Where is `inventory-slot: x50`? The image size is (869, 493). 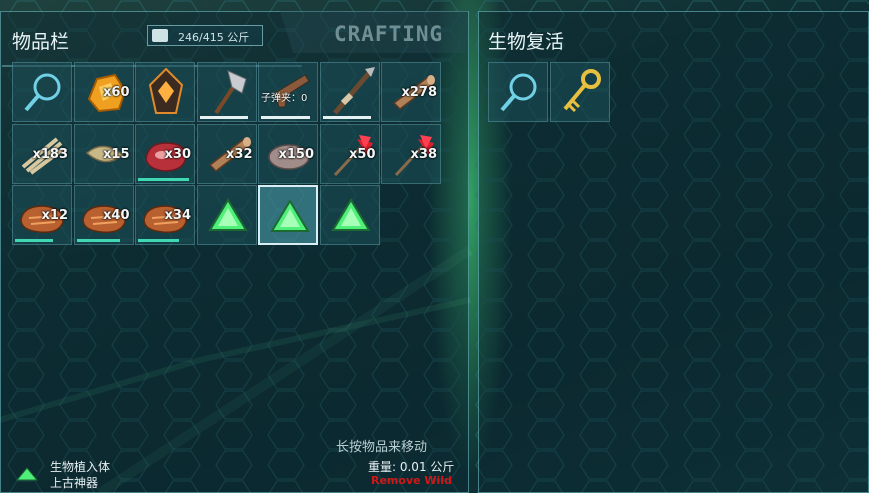
inventory-slot: x50 is located at coordinates (349, 153).